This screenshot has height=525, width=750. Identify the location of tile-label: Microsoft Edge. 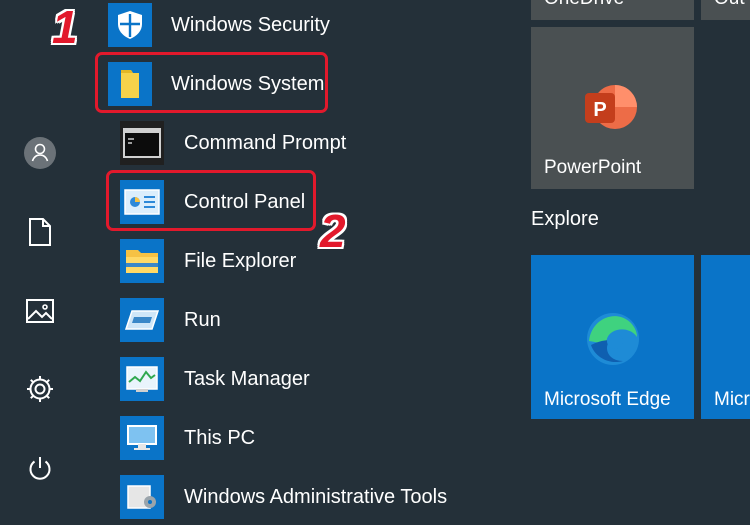
(607, 399).